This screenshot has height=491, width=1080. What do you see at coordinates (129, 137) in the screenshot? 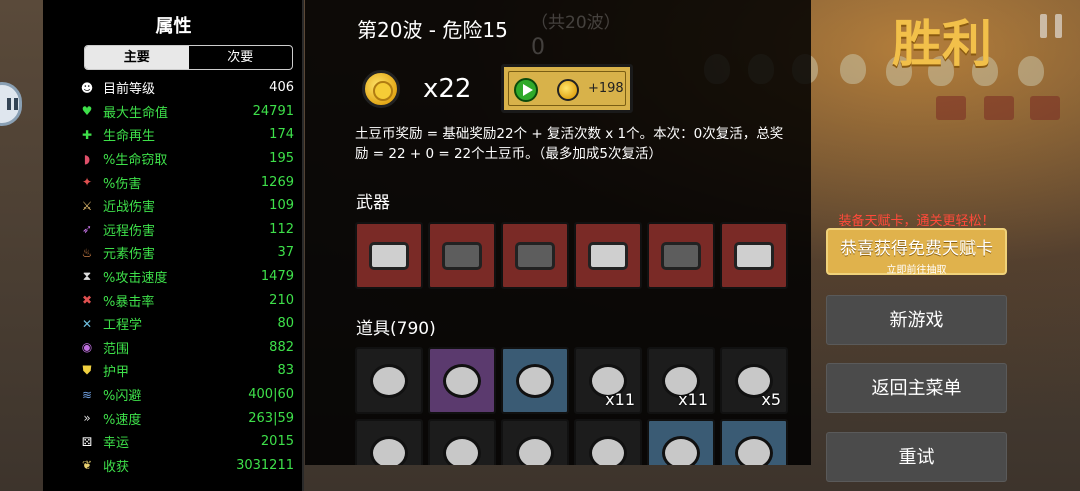
I see `stat-label: 生命再生` at bounding box center [129, 137].